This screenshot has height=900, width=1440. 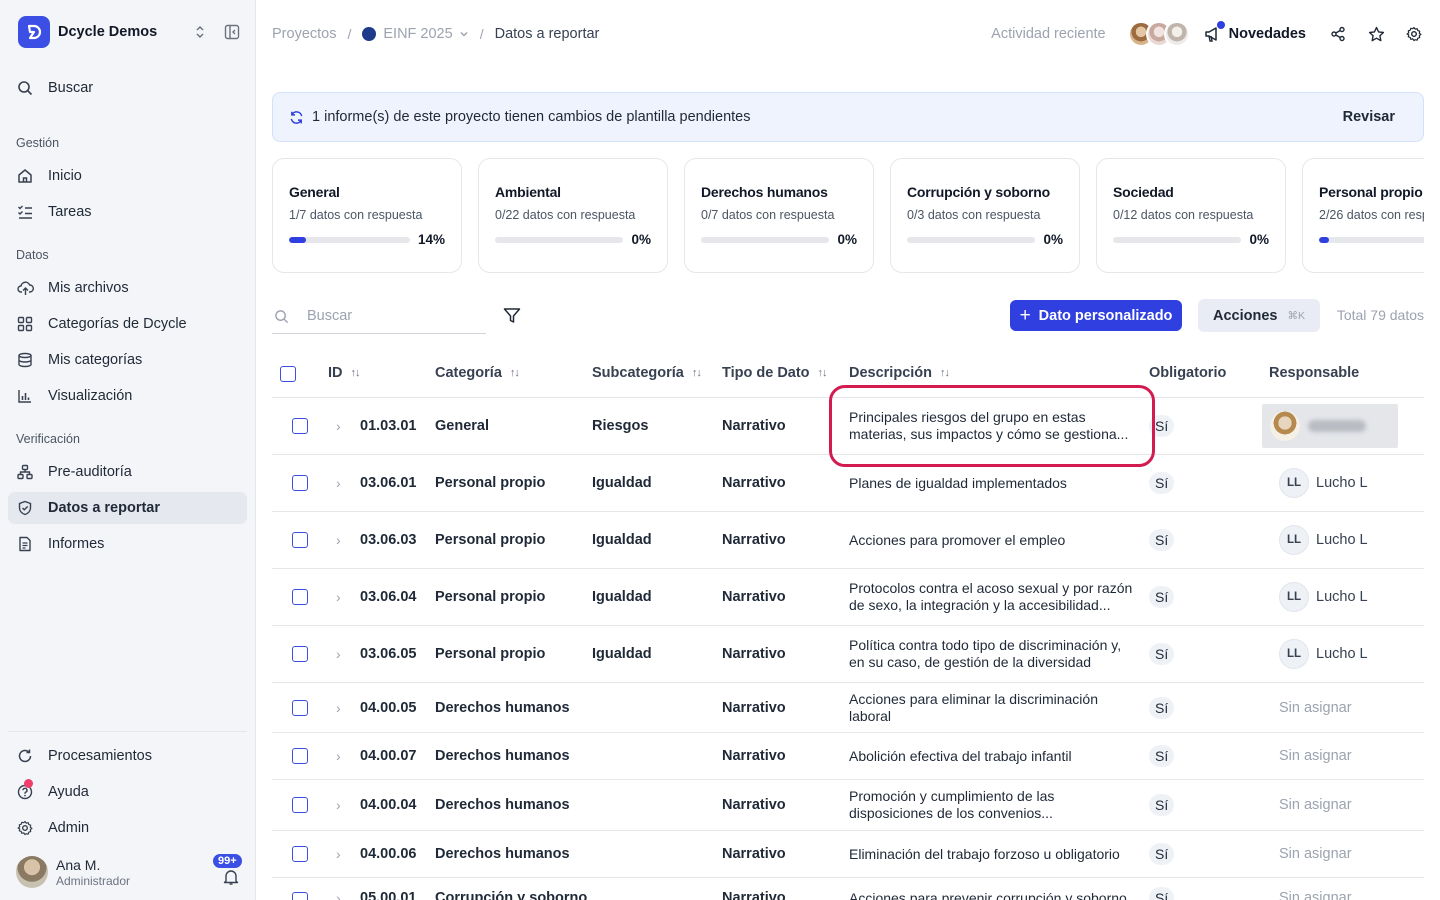 What do you see at coordinates (288, 374) in the screenshot?
I see `select-all-checkbox` at bounding box center [288, 374].